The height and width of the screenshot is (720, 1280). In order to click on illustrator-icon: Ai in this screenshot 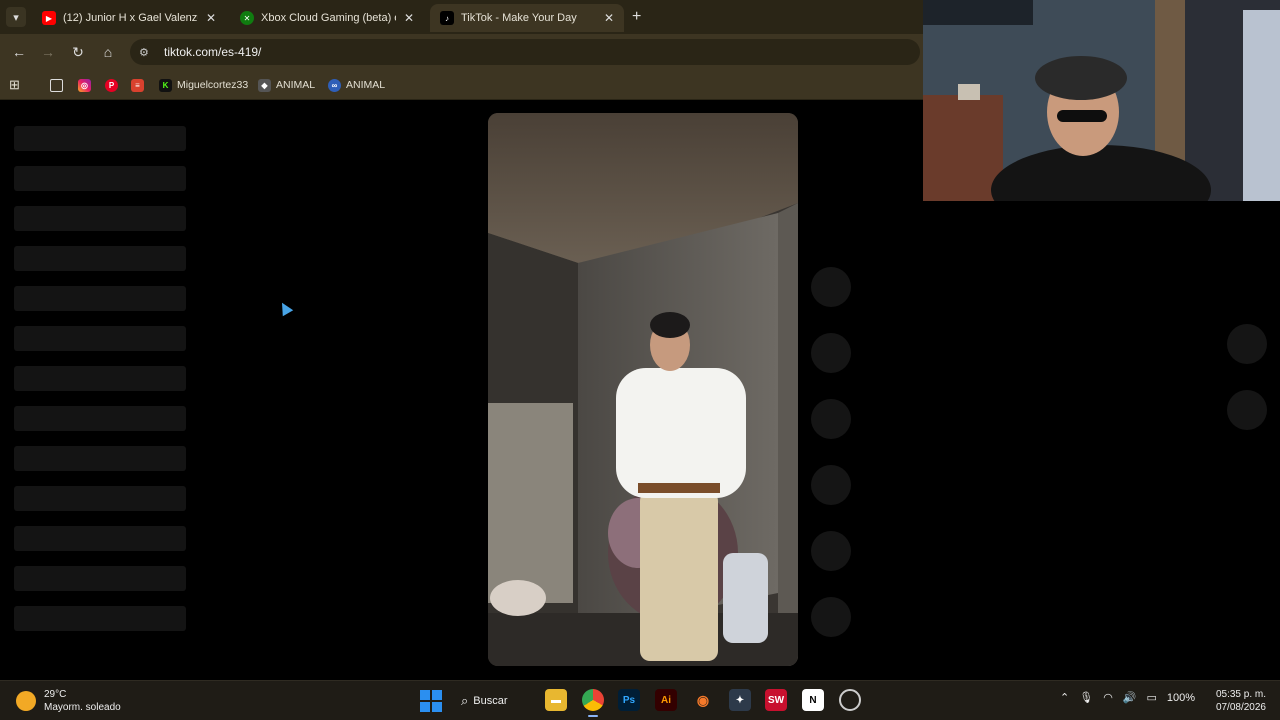, I will do `click(666, 700)`.